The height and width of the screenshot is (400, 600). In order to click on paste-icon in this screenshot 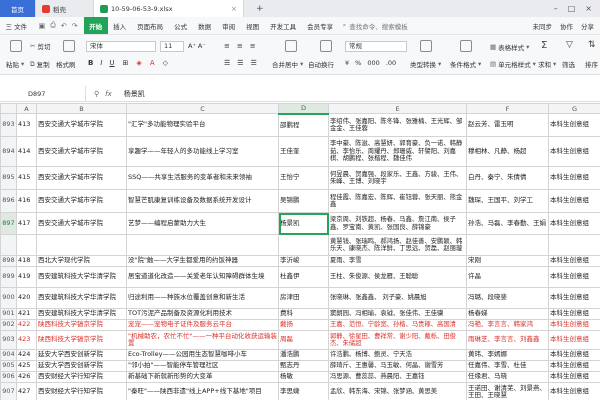, I will do `click(16, 46)`.